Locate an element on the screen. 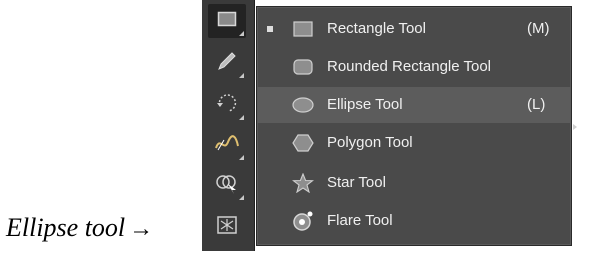 The height and width of the screenshot is (255, 590). menu-item-rectangle-tool: Rectangle Tool (M) is located at coordinates (414, 29).